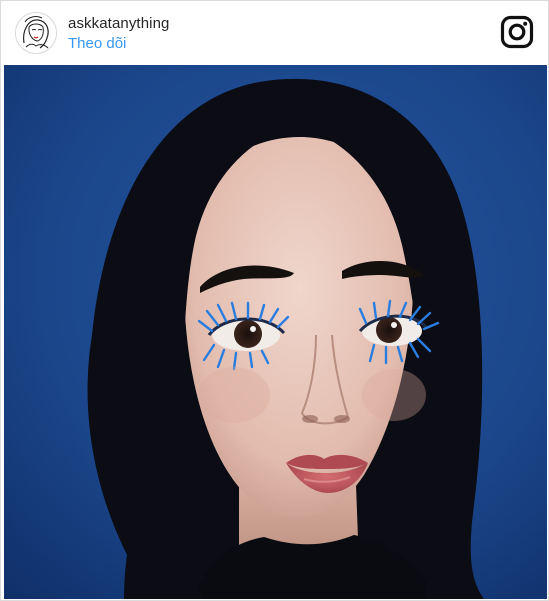 The image size is (549, 601). What do you see at coordinates (118, 23) in the screenshot?
I see `profile-username: askkatanything` at bounding box center [118, 23].